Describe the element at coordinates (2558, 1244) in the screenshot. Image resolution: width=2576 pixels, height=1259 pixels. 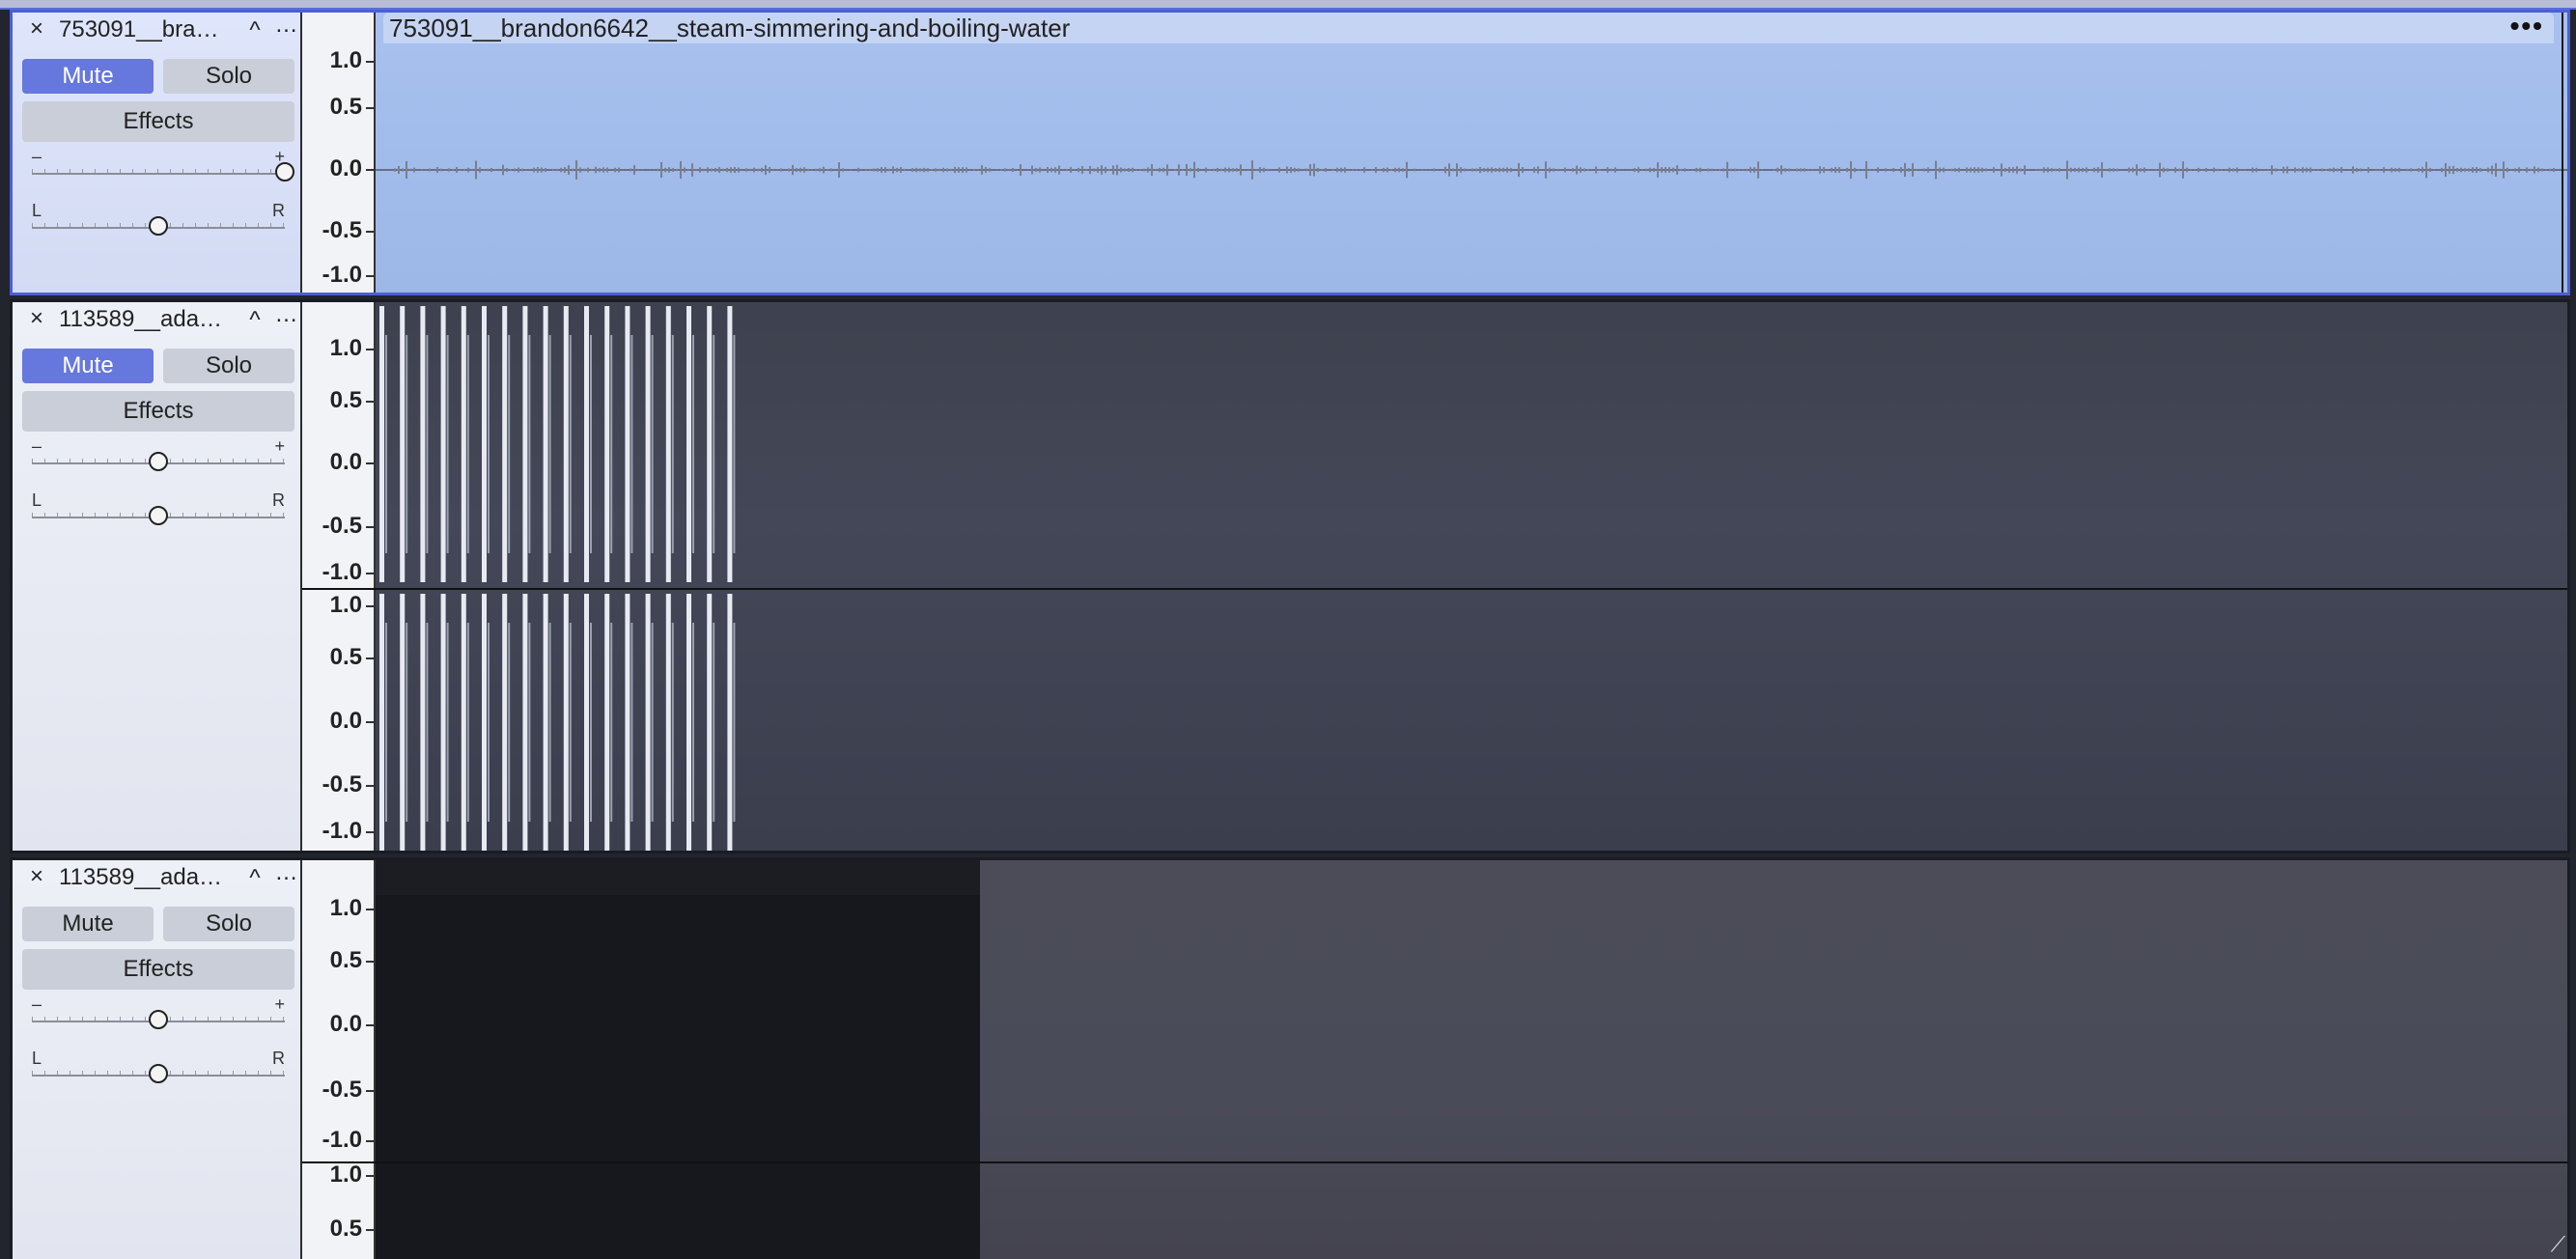
I see `resize-grip-icon: ⟋` at that location.